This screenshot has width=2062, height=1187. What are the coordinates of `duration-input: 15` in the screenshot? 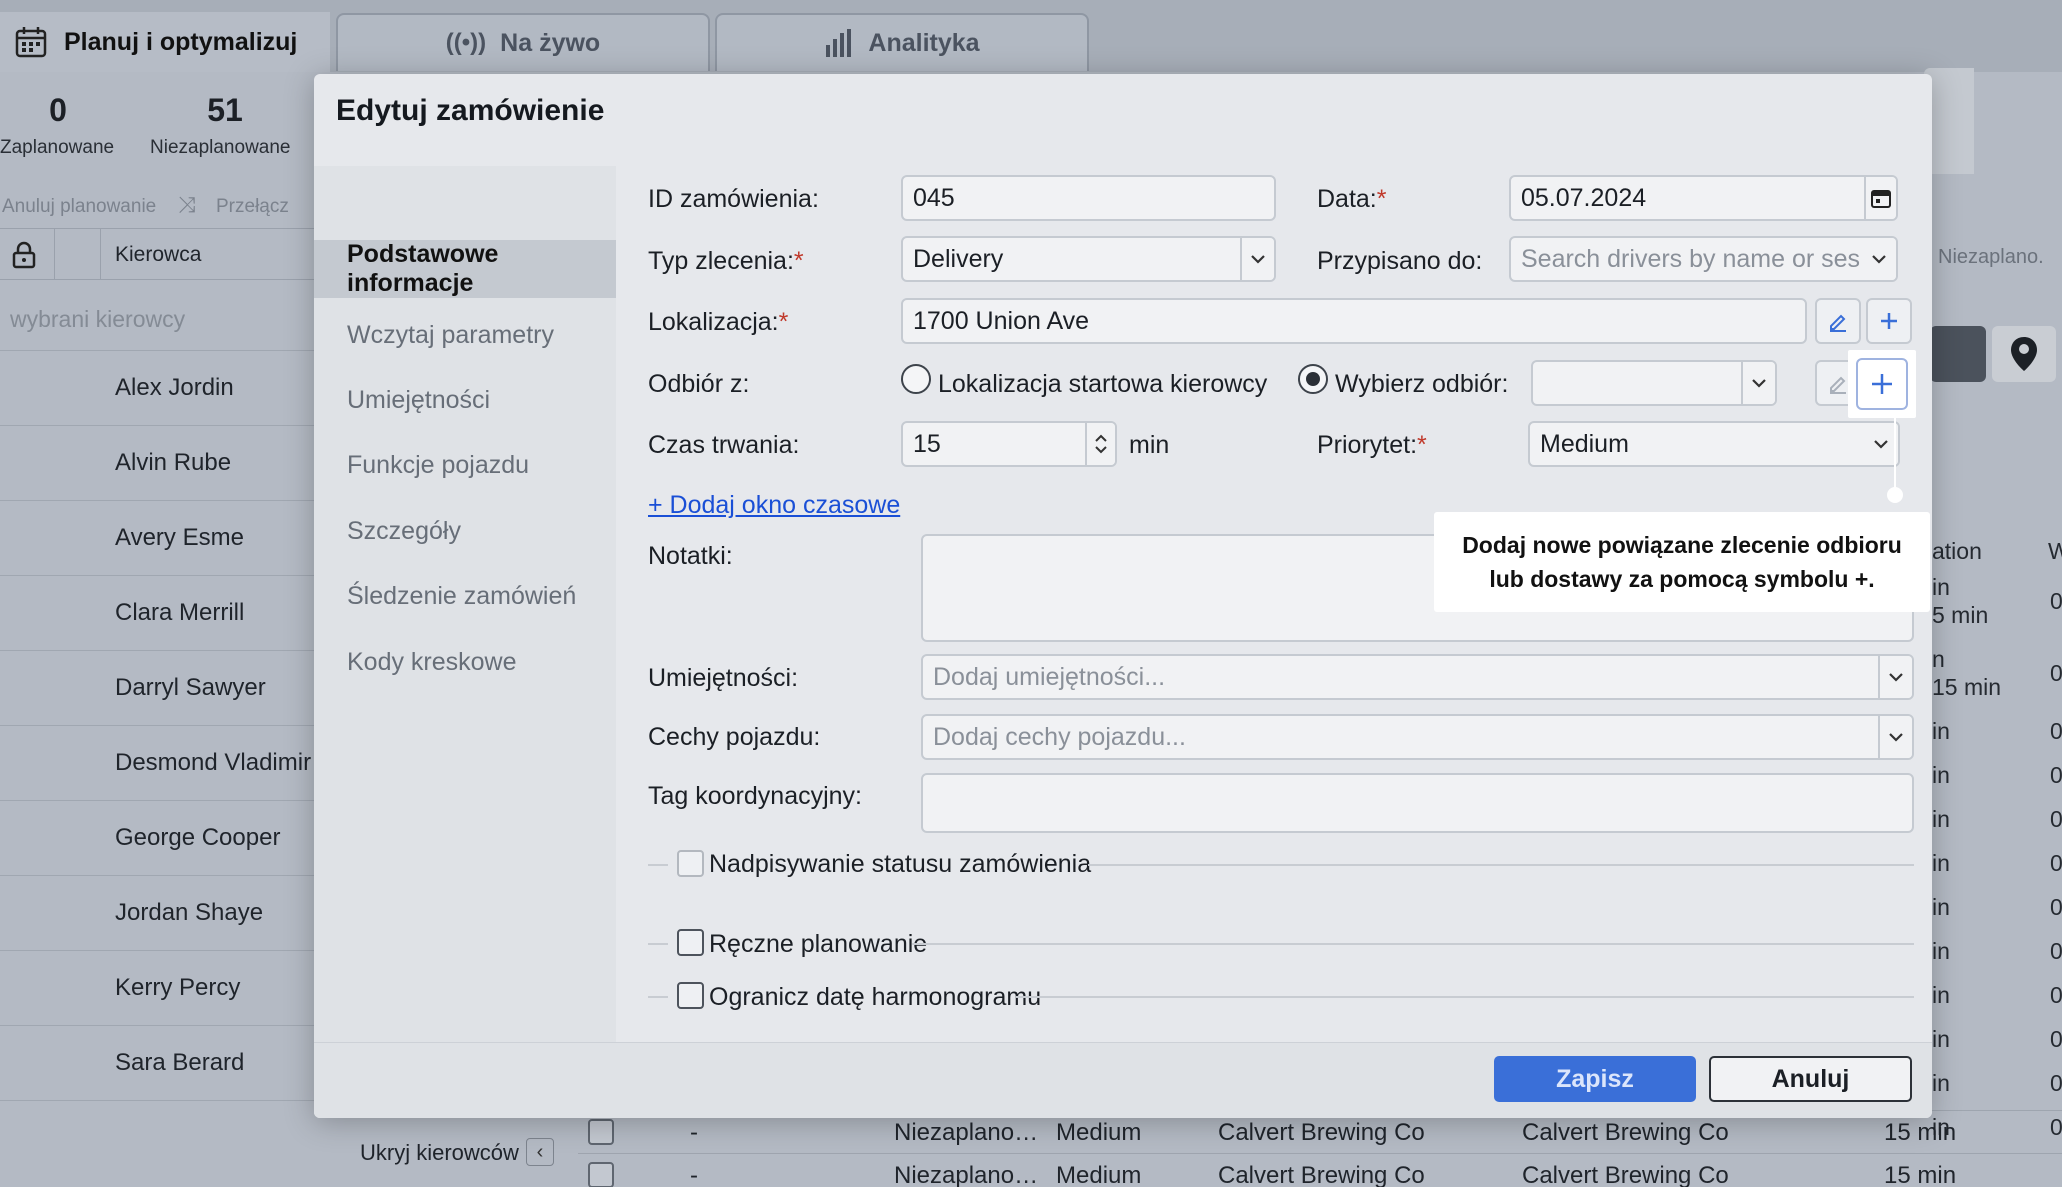 It's located at (1009, 444).